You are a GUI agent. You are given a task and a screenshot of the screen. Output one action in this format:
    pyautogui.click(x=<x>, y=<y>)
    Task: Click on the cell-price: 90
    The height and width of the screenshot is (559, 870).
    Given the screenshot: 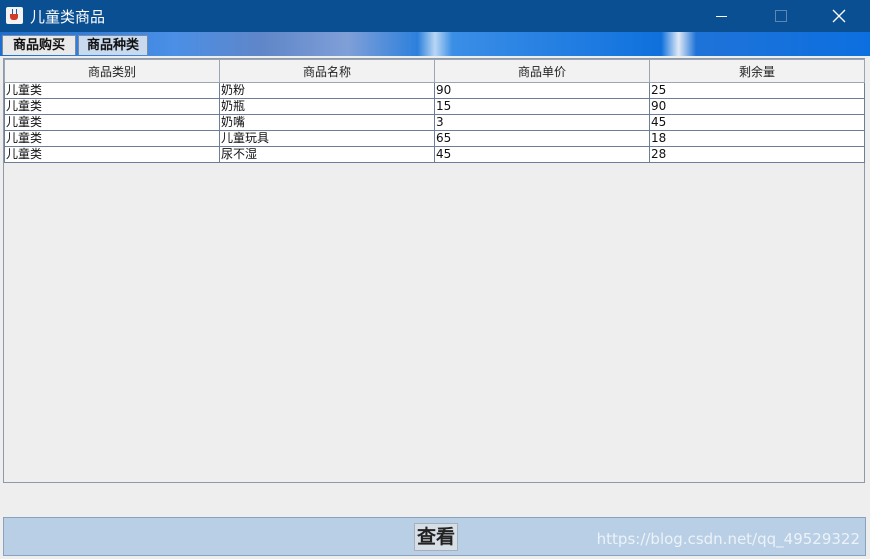 What is the action you would take?
    pyautogui.click(x=542, y=90)
    